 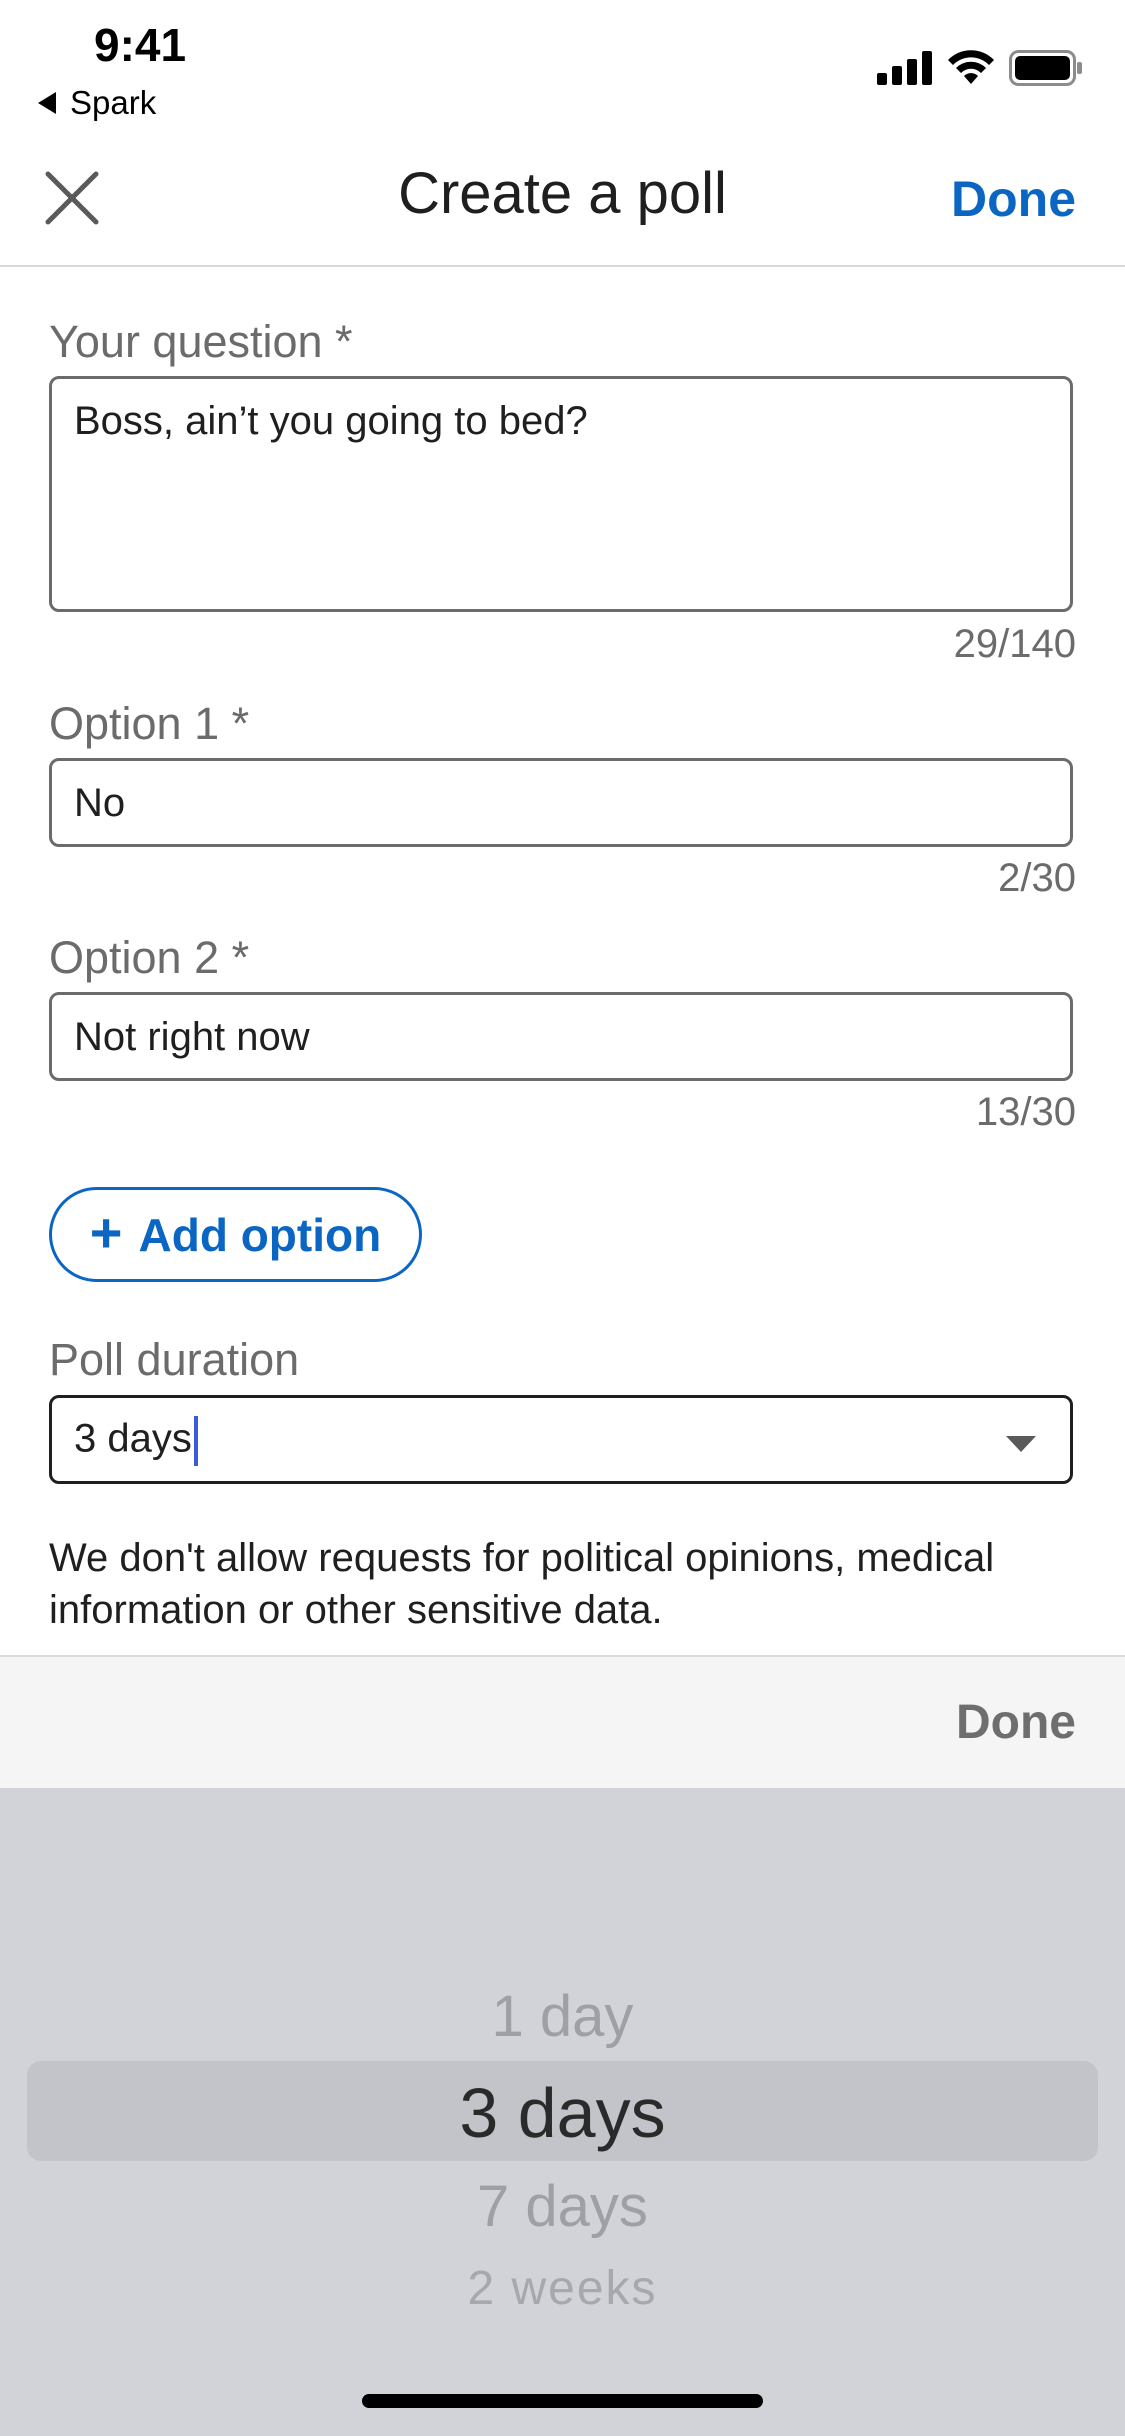 What do you see at coordinates (47, 103) in the screenshot?
I see `back-triangle-icon` at bounding box center [47, 103].